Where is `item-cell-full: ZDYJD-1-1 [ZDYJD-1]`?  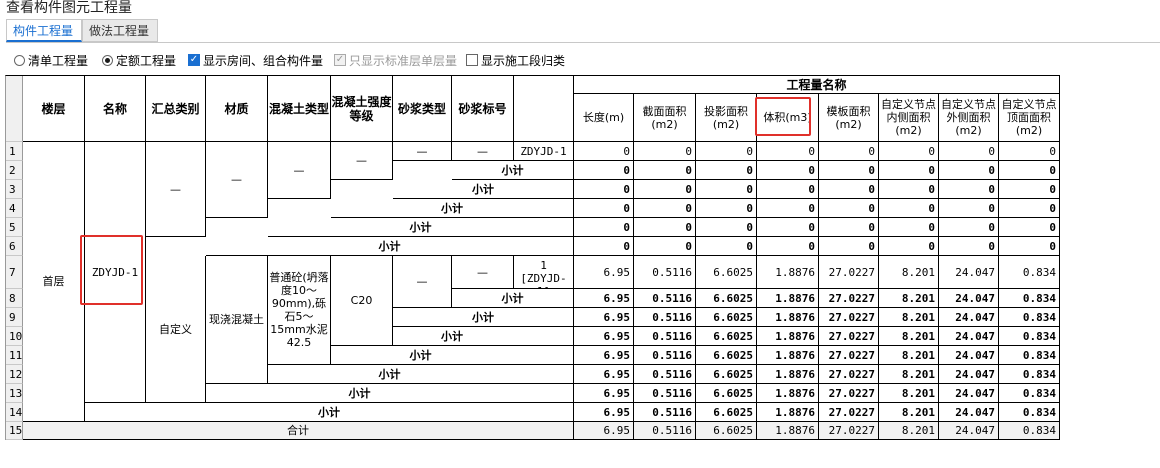 item-cell-full: ZDYJD-1-1 [ZDYJD-1] is located at coordinates (544, 272).